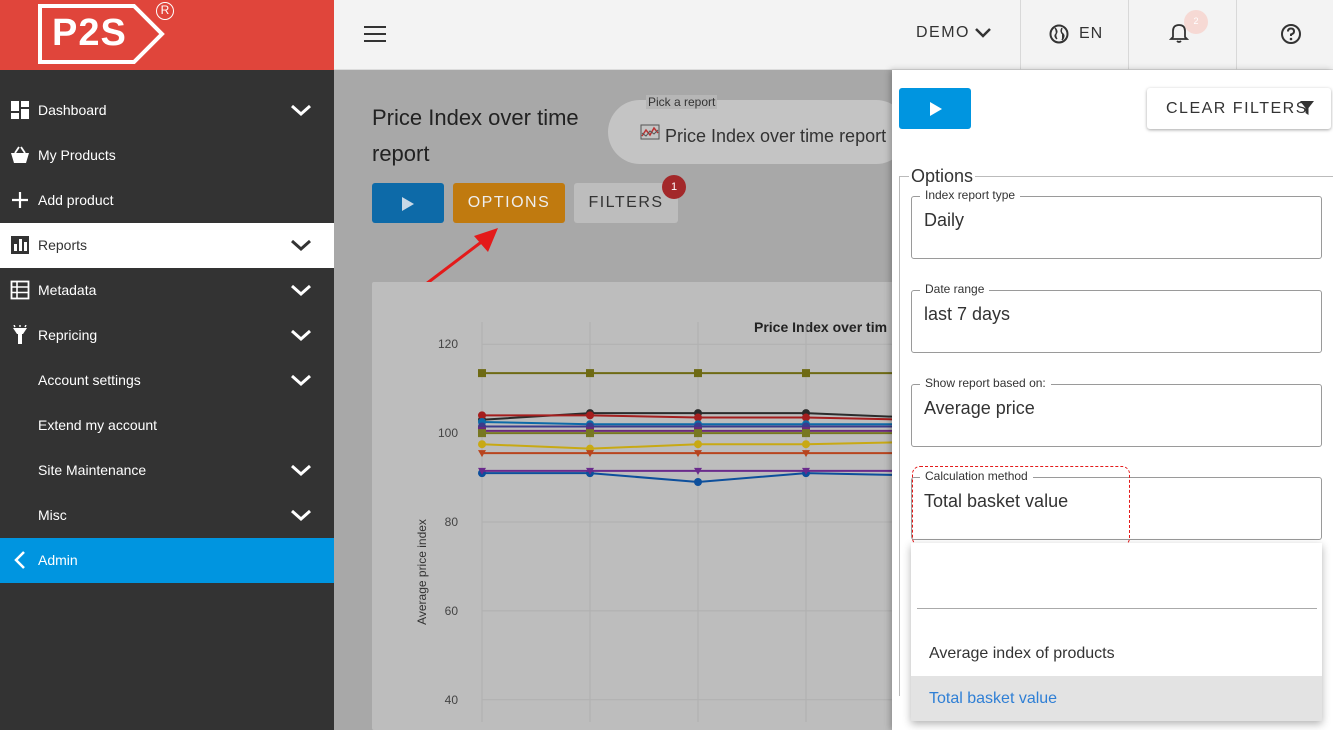 This screenshot has width=1333, height=730. Describe the element at coordinates (20, 290) in the screenshot. I see `table-icon` at that location.